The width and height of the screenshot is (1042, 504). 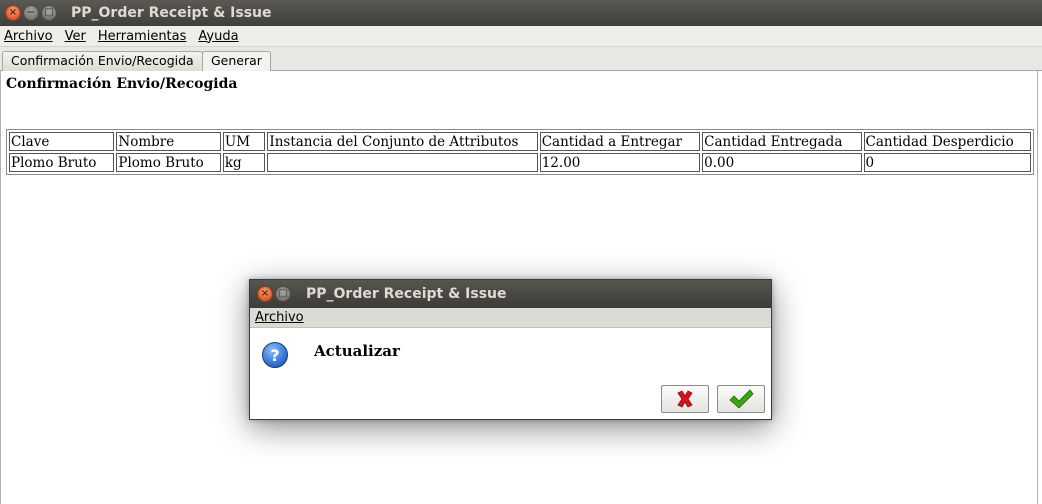 I want to click on header-clave: Clave, so click(x=62, y=141).